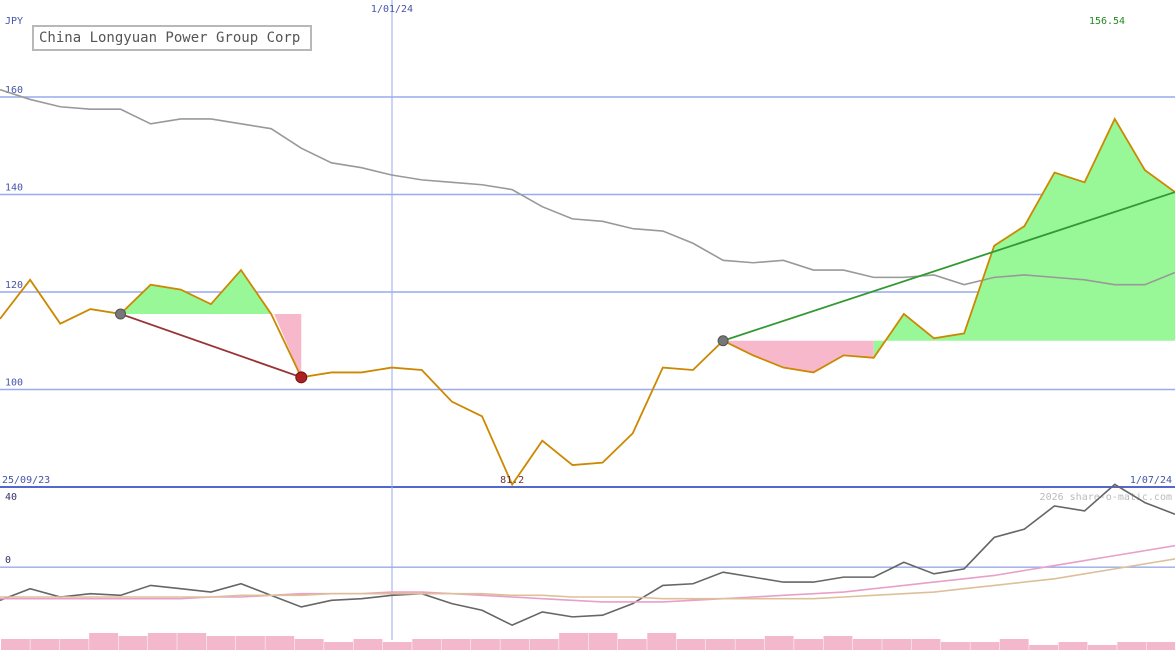 The height and width of the screenshot is (654, 1175). What do you see at coordinates (1024, 238) in the screenshot?
I see `gain-area` at bounding box center [1024, 238].